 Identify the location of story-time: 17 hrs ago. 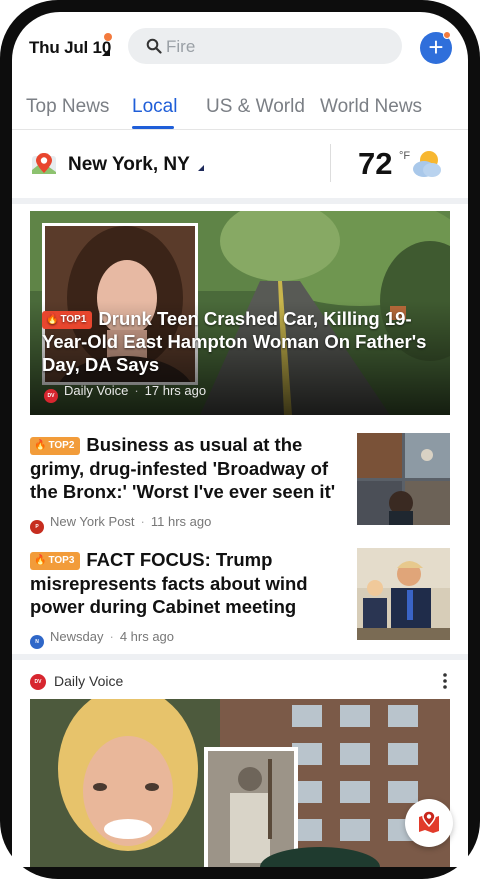
(175, 390).